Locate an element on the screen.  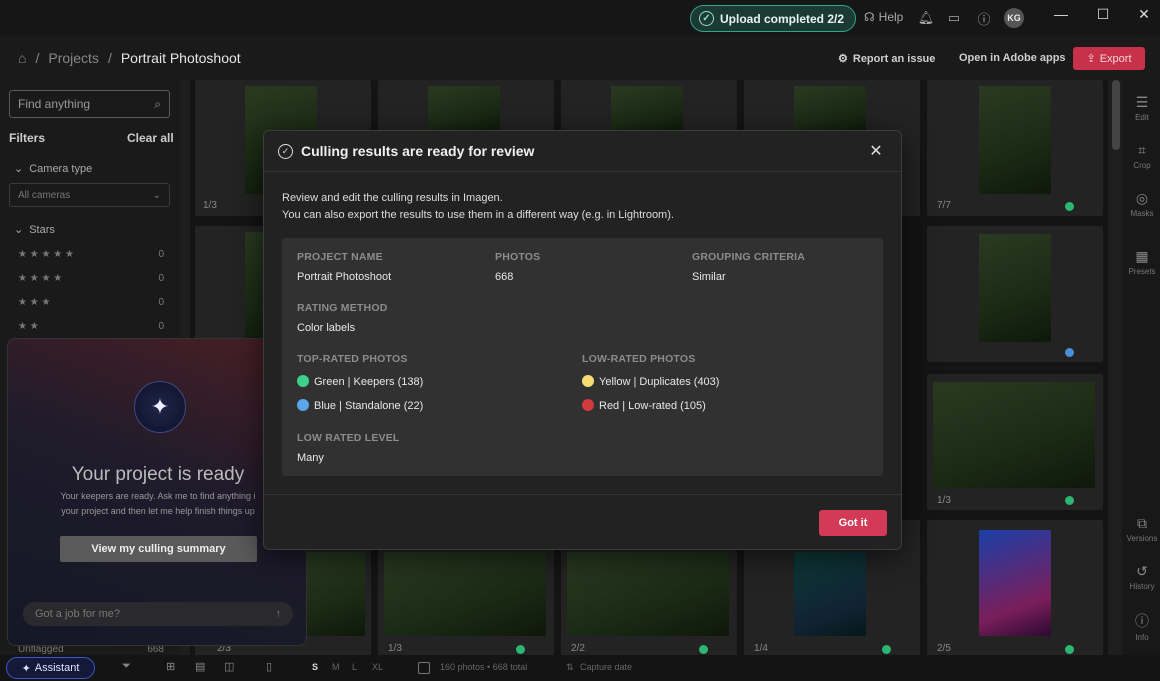
blue-label-dot is located at coordinates (1069, 352).